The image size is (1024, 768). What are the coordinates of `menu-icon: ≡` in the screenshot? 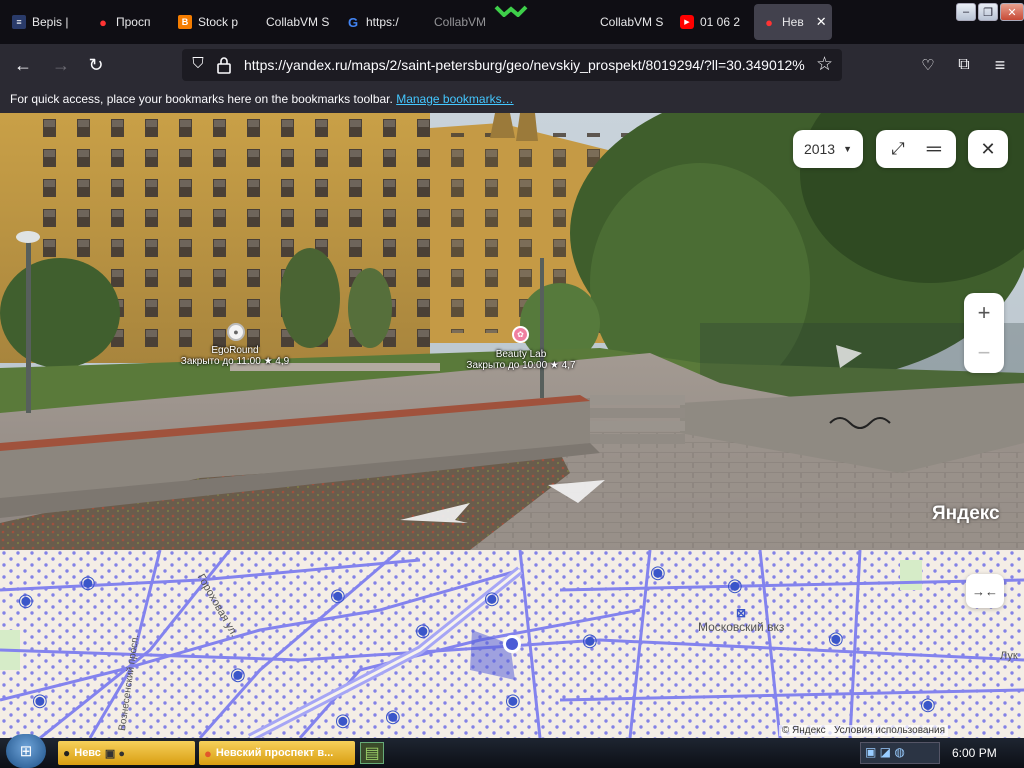 It's located at (1000, 65).